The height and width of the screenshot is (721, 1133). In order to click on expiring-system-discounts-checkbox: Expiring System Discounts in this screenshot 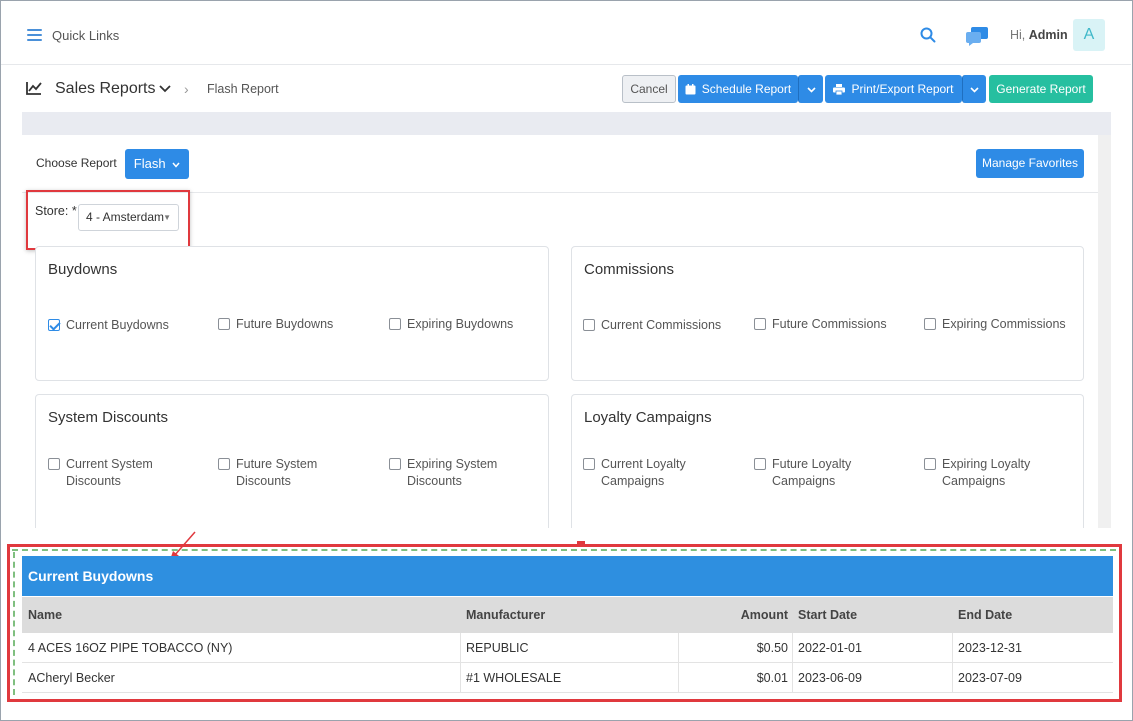, I will do `click(443, 473)`.